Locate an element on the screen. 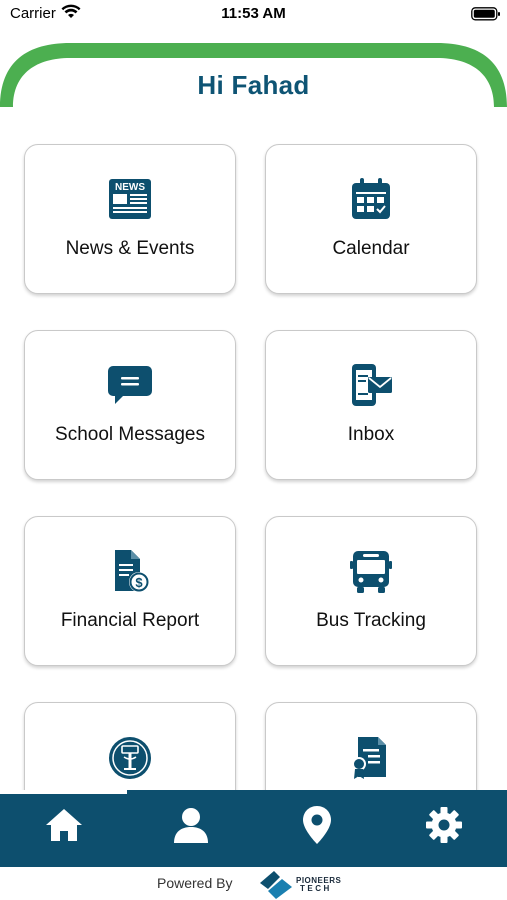 The height and width of the screenshot is (900, 507). nav-location is located at coordinates (317, 827).